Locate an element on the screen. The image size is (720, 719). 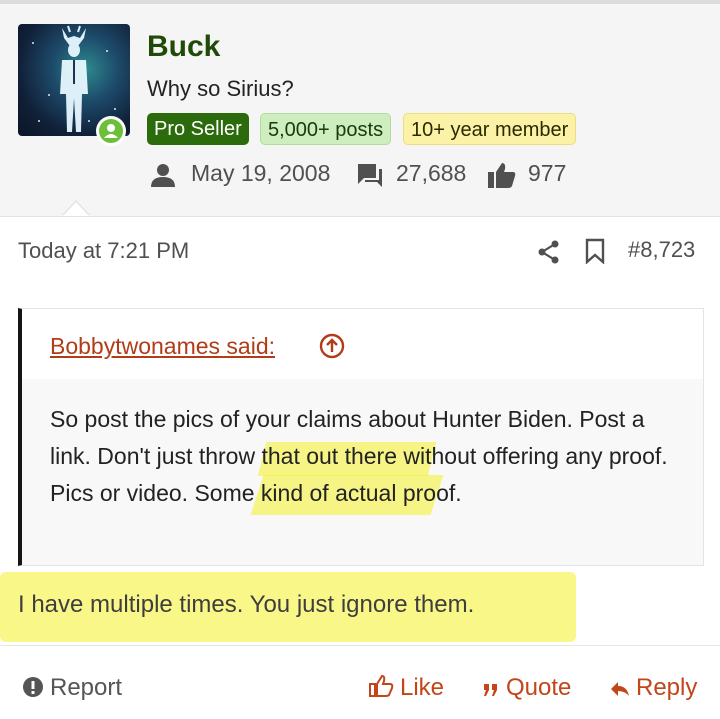
online-status-indicator is located at coordinates (111, 131).